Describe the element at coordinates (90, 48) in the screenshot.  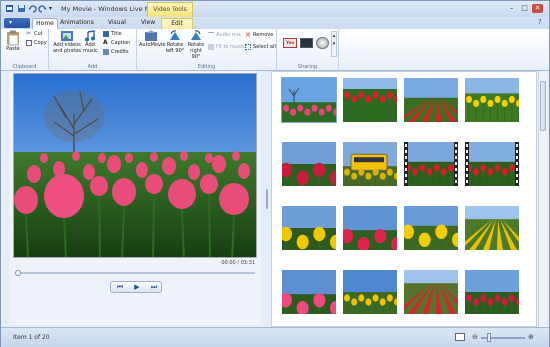
I see `add-music-label: Add music` at that location.